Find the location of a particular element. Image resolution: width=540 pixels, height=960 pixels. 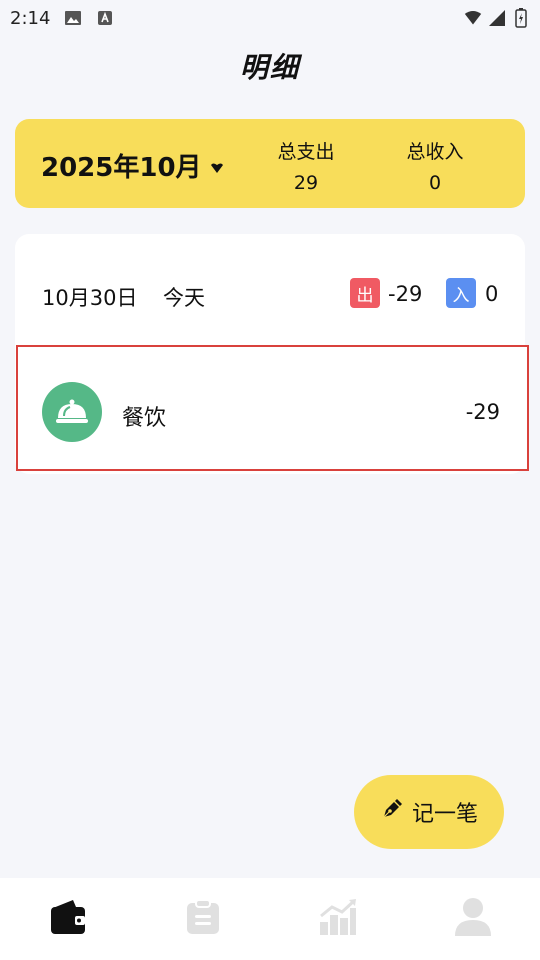

page-title: 明细 is located at coordinates (269, 67).